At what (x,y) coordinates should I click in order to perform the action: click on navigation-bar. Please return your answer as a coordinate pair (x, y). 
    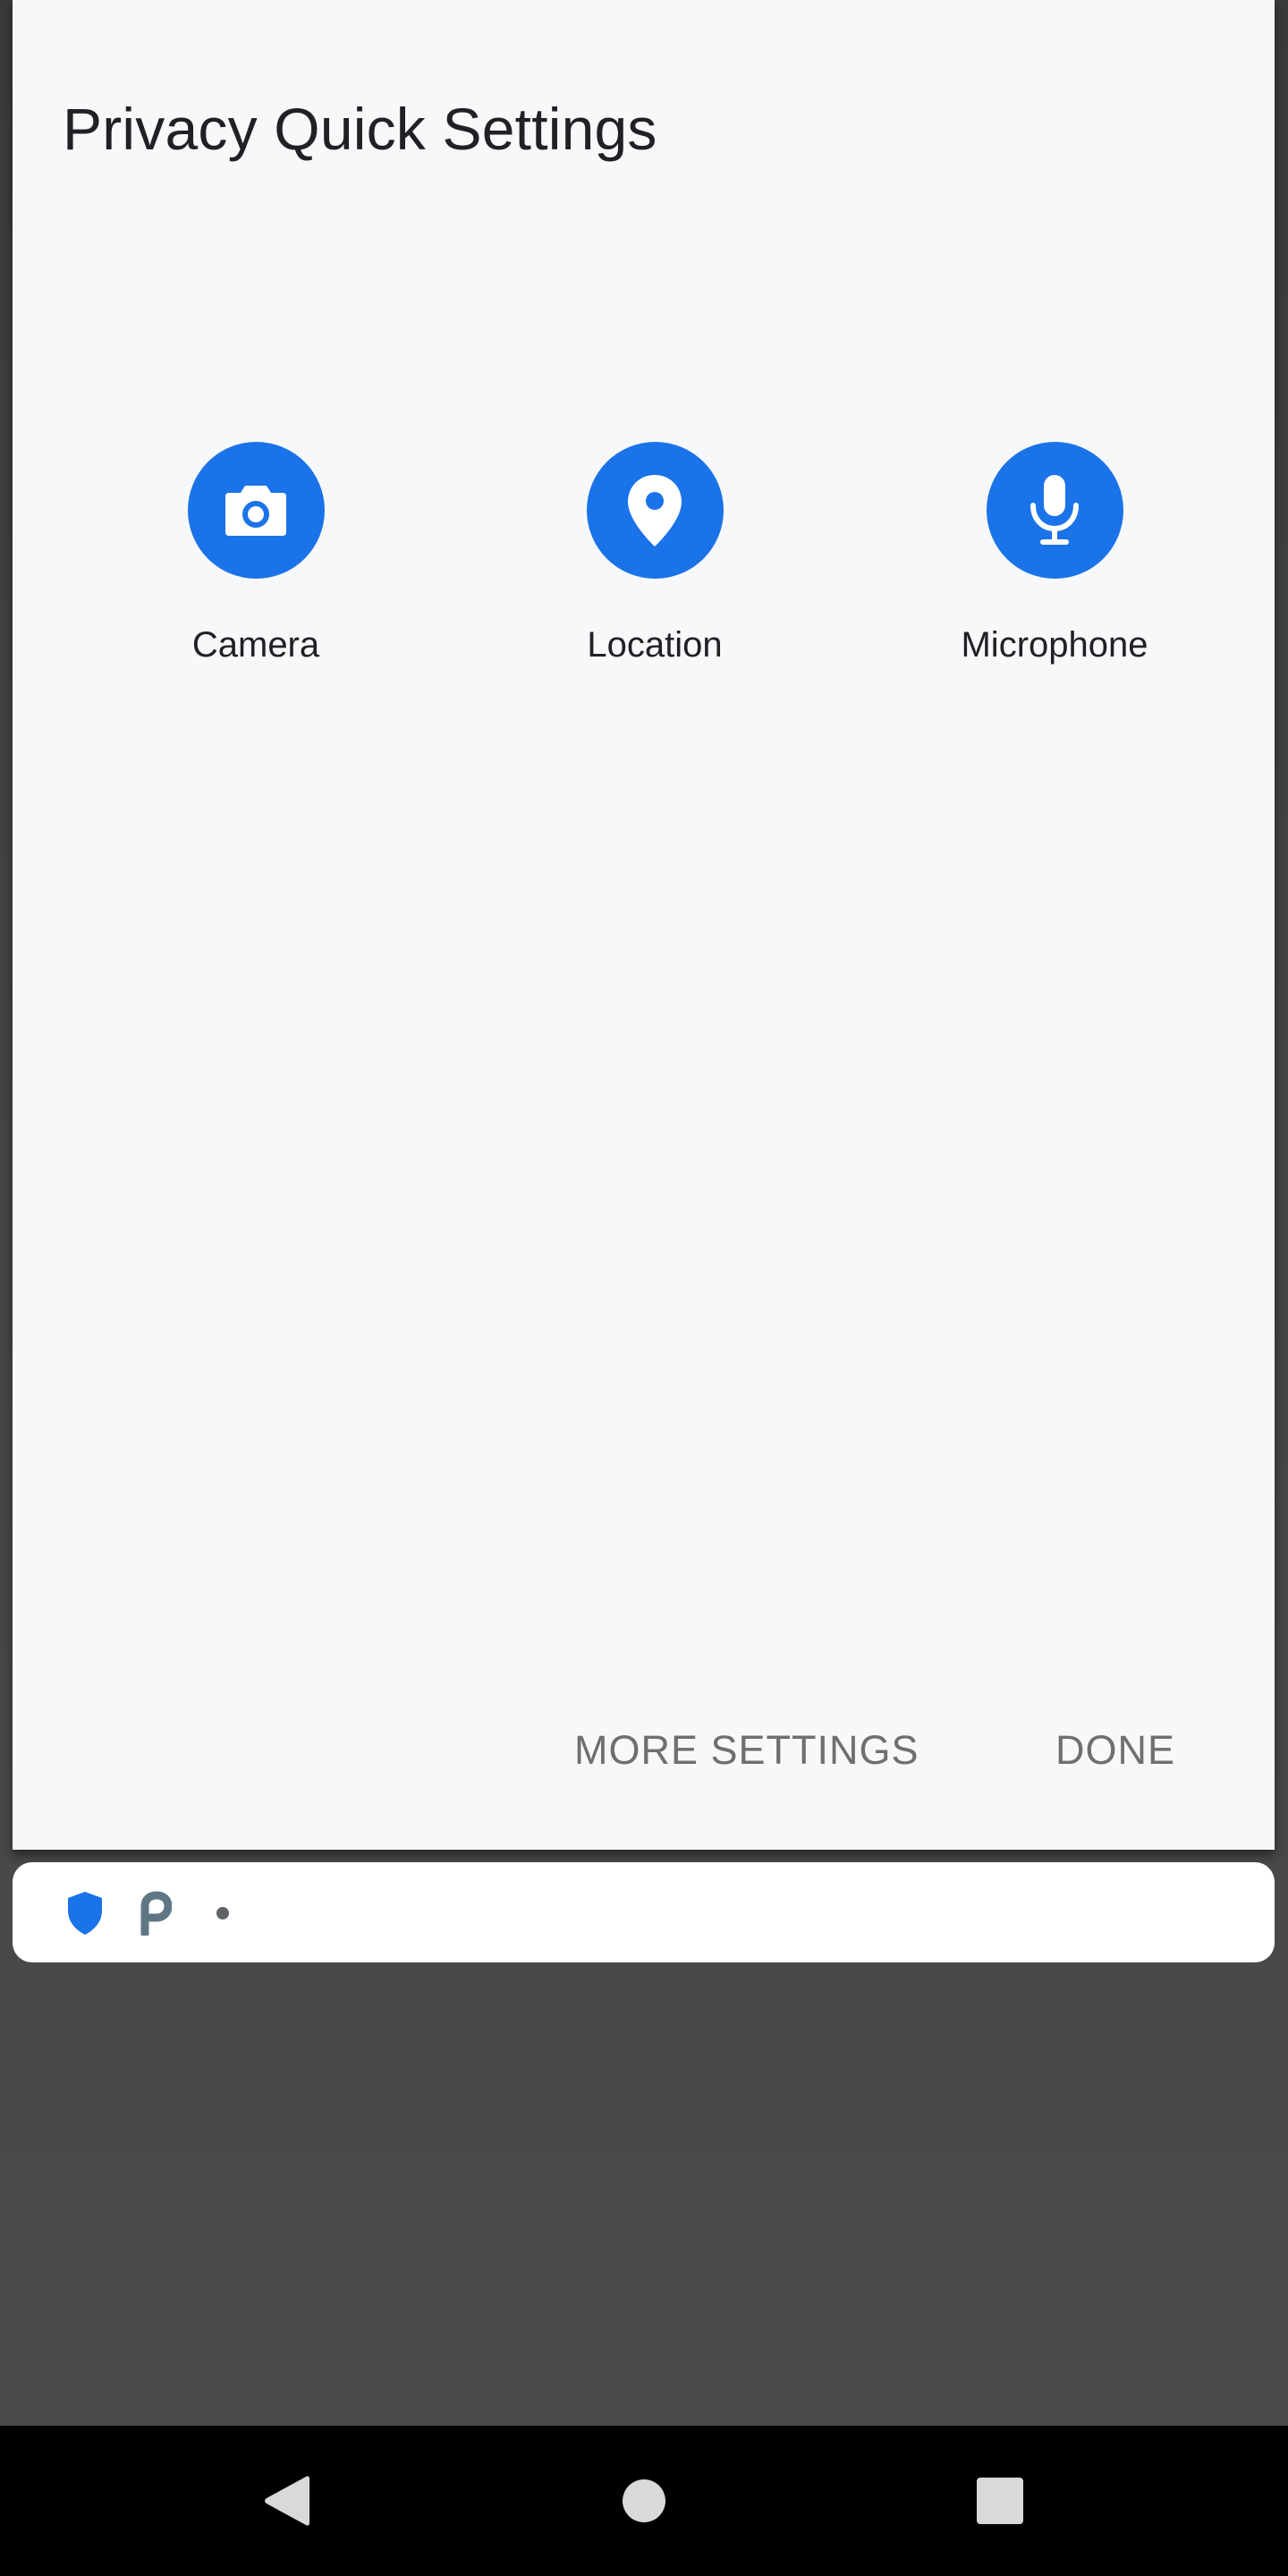
    Looking at the image, I should click on (644, 2501).